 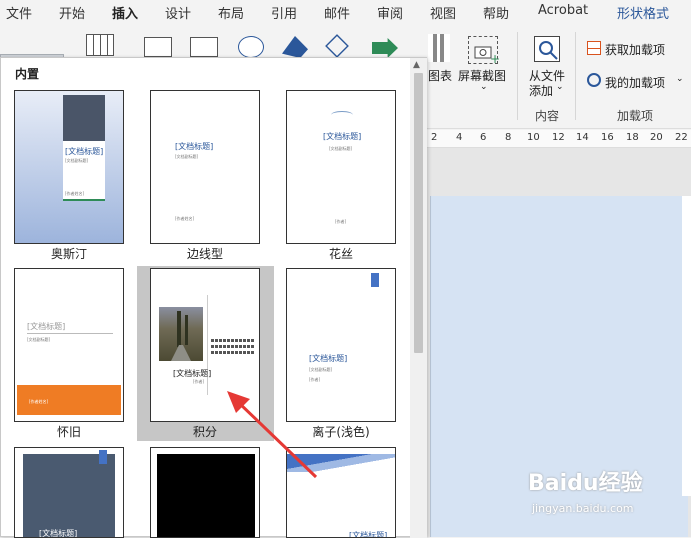 What do you see at coordinates (272, 435) in the screenshot?
I see `annotation-arrow-icon` at bounding box center [272, 435].